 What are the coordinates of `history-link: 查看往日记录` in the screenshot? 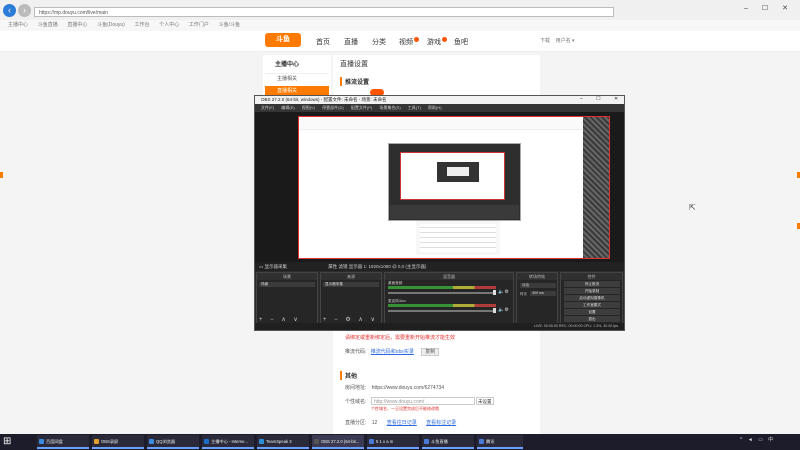 It's located at (402, 423).